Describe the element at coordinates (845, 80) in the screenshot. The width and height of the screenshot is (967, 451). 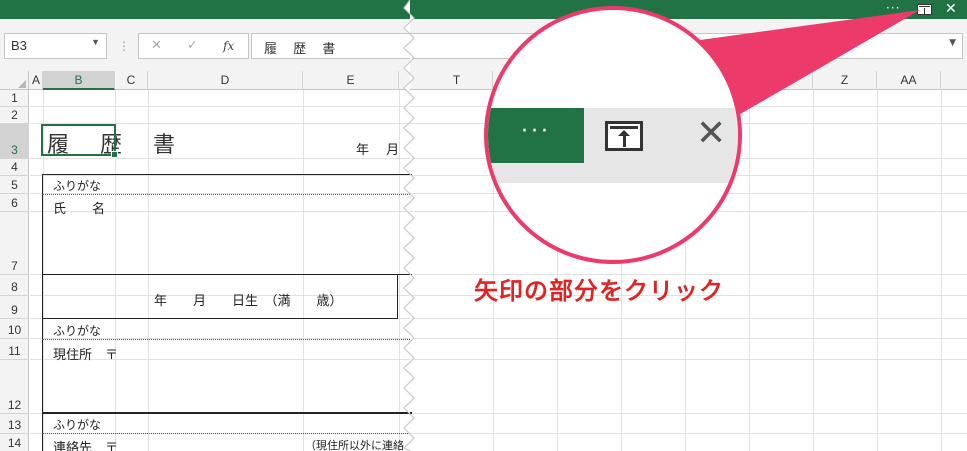
I see `column-header-z: Z` at that location.